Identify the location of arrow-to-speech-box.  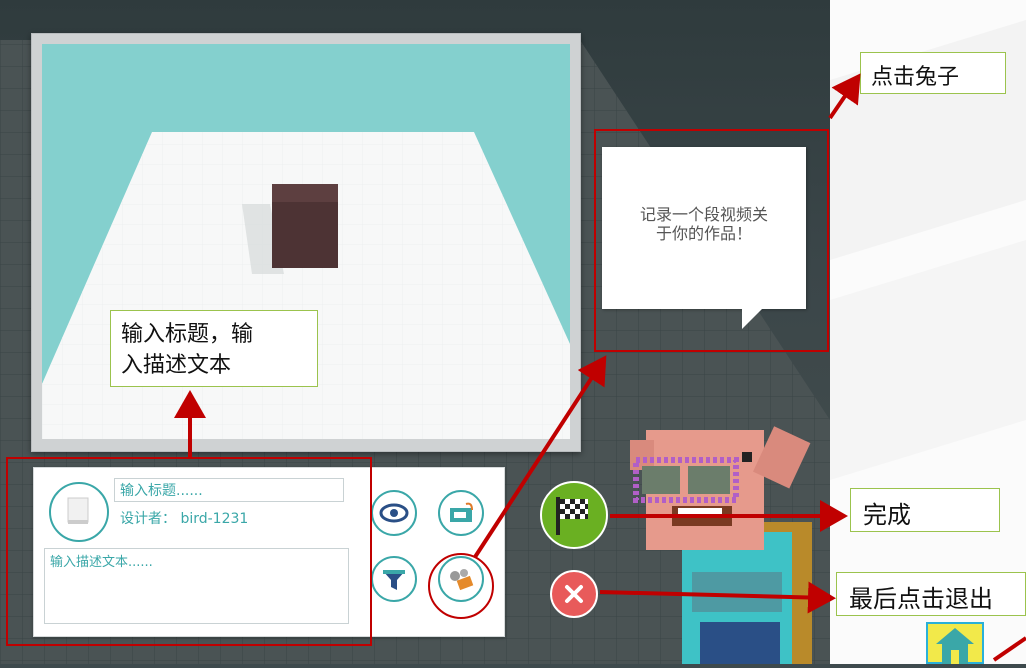
(540, 457).